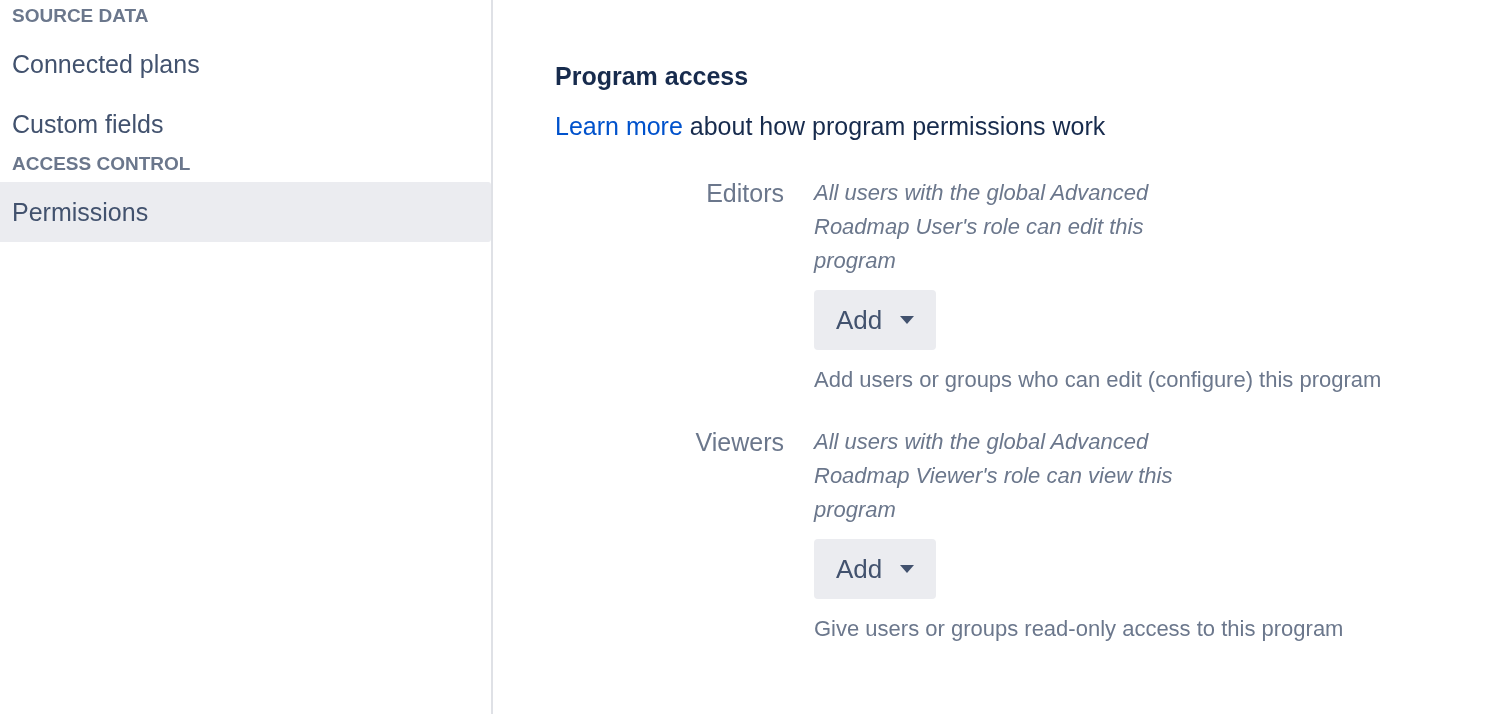 This screenshot has width=1486, height=714. Describe the element at coordinates (982, 227) in the screenshot. I see `field-description: All users with the global Advanced Roadmap User's role can edit this program` at that location.